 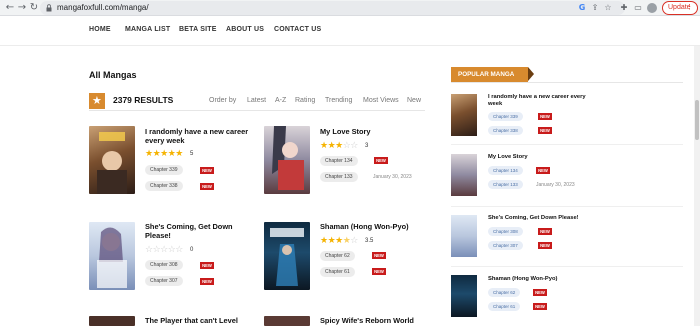 What do you see at coordinates (543, 279) in the screenshot?
I see `popular-title: Shaman (Hong Won-Pyo)` at bounding box center [543, 279].